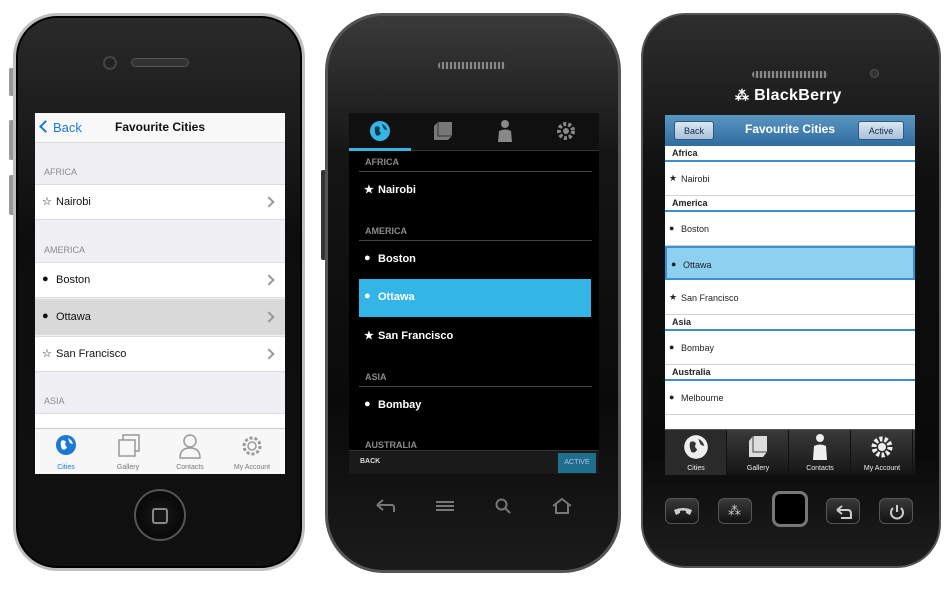 The height and width of the screenshot is (600, 952). I want to click on section-header-america: America, so click(790, 204).